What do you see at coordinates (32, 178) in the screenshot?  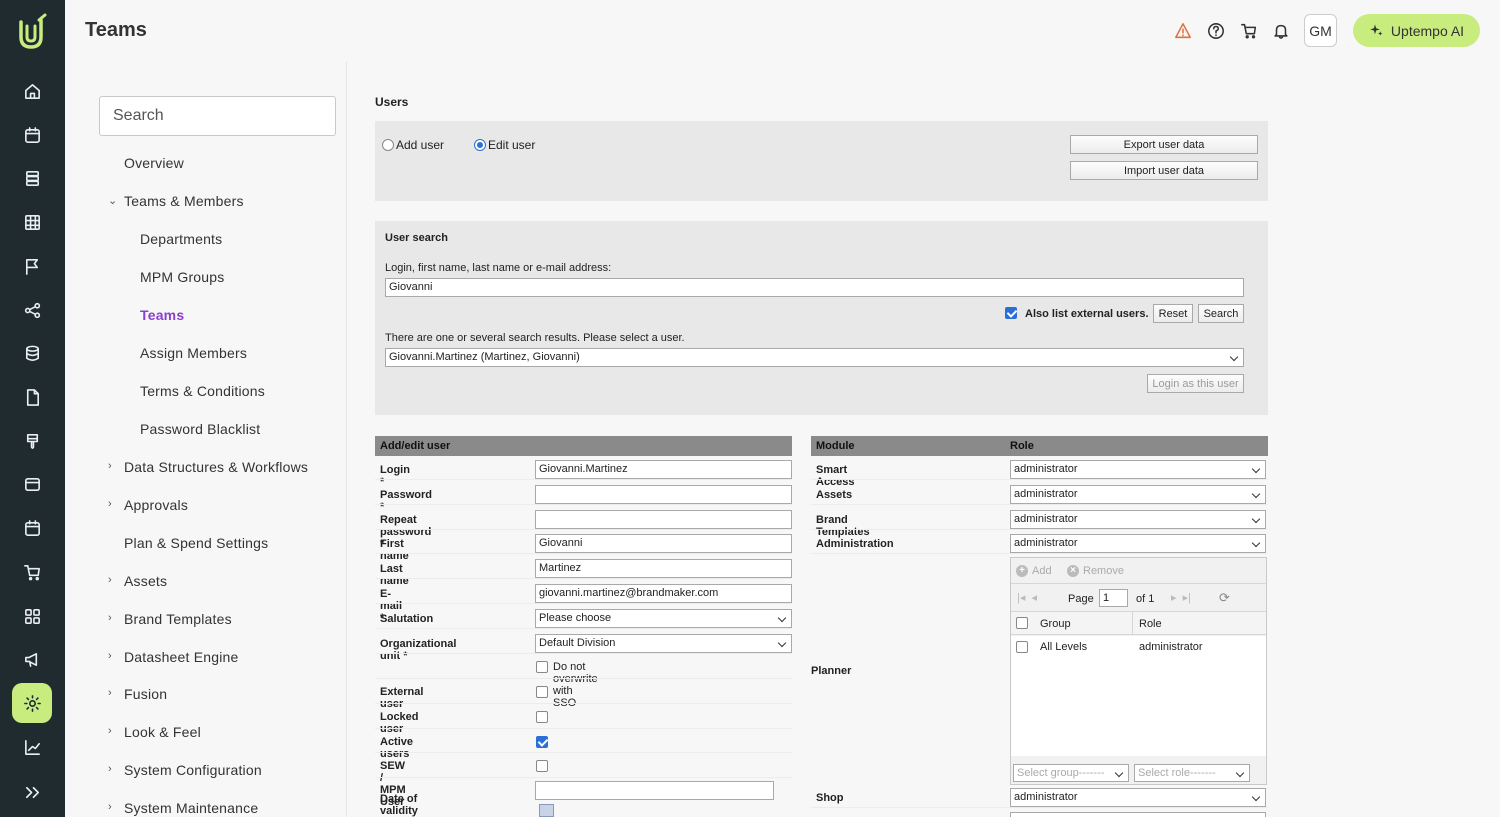 I see `stack-icon` at bounding box center [32, 178].